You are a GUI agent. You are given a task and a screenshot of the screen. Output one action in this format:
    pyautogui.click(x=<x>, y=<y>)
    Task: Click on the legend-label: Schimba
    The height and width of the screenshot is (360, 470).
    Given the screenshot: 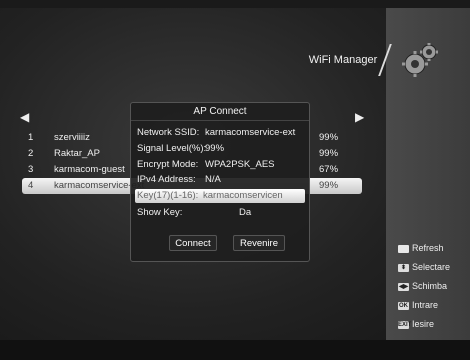 What is the action you would take?
    pyautogui.click(x=430, y=286)
    